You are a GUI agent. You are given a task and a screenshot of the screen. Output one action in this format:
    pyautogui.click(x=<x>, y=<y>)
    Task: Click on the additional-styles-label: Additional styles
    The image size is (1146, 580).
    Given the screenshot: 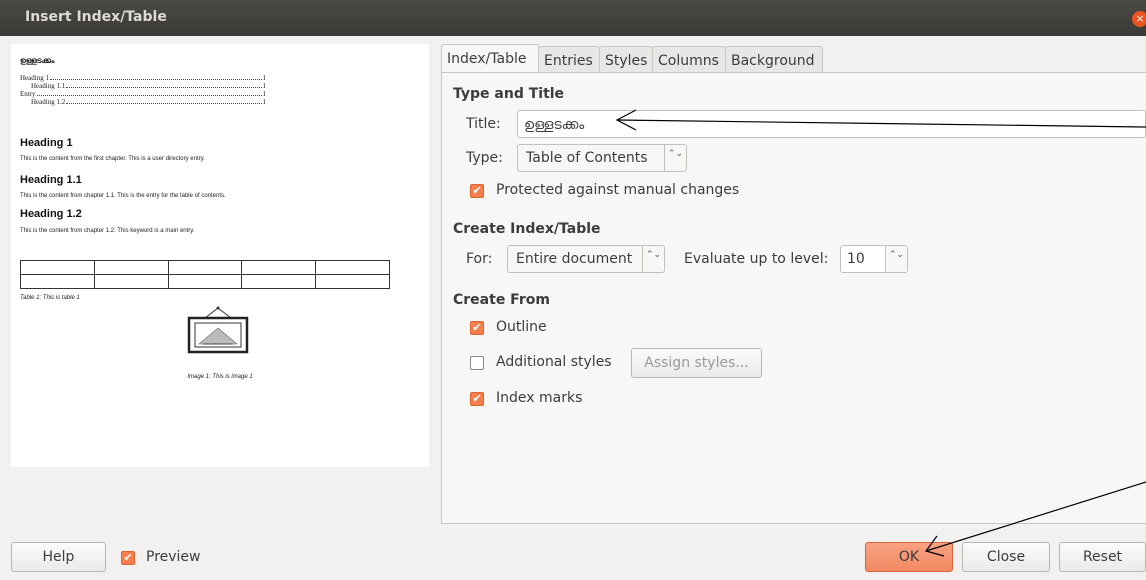 What is the action you would take?
    pyautogui.click(x=554, y=362)
    